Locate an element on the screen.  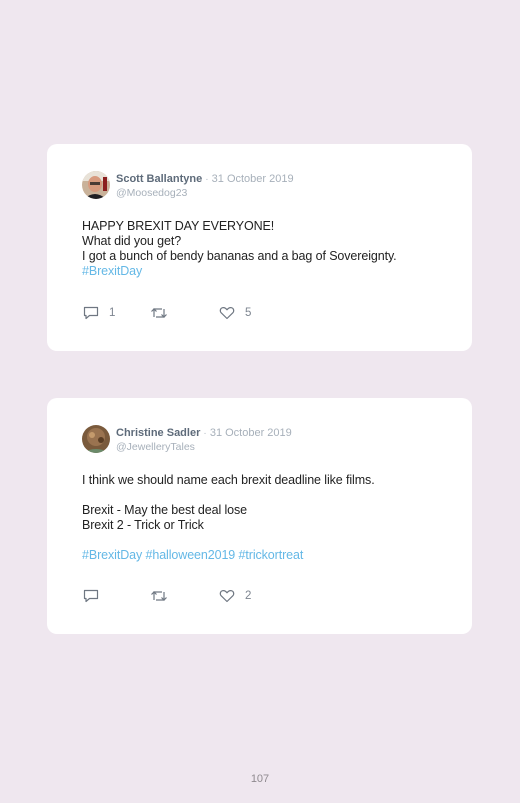
page-number: 107 is located at coordinates (260, 779).